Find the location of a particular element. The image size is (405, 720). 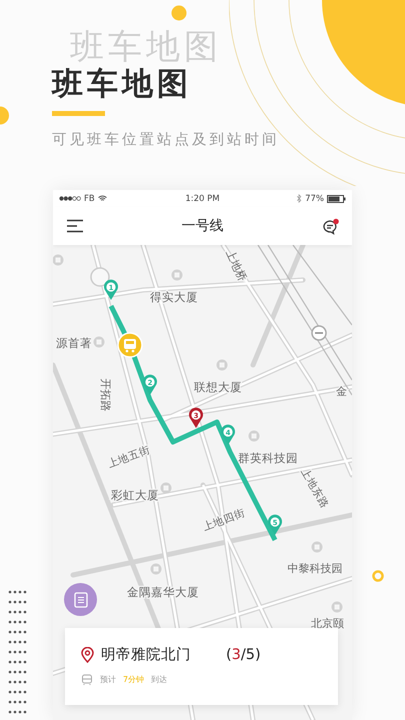

carrier-name: FB is located at coordinates (89, 199).